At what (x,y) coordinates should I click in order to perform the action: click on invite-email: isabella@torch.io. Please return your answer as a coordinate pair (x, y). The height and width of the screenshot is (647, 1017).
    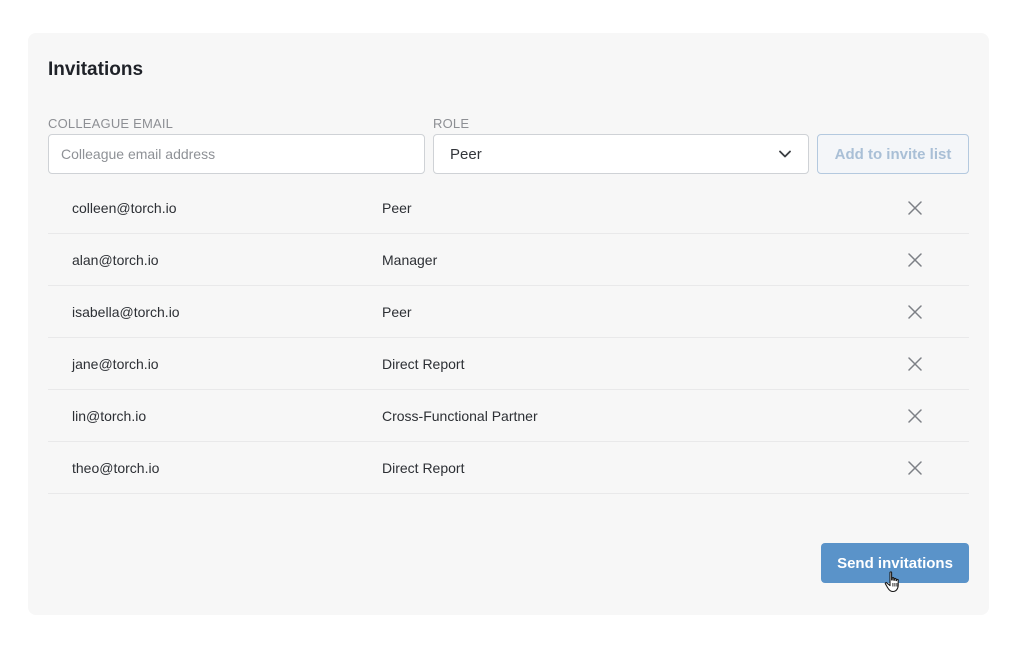
    Looking at the image, I should click on (126, 311).